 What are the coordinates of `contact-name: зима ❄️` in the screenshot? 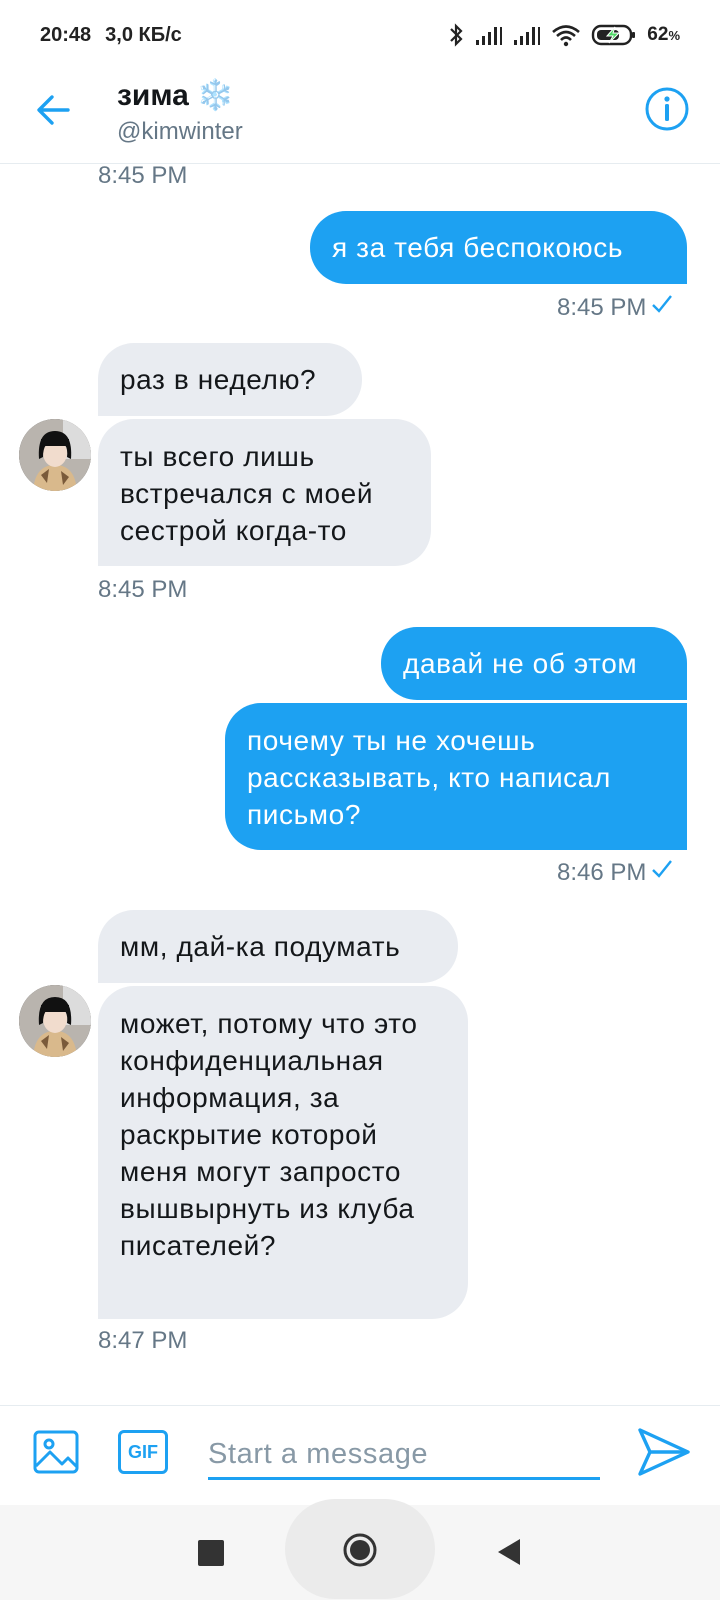 It's located at (175, 95).